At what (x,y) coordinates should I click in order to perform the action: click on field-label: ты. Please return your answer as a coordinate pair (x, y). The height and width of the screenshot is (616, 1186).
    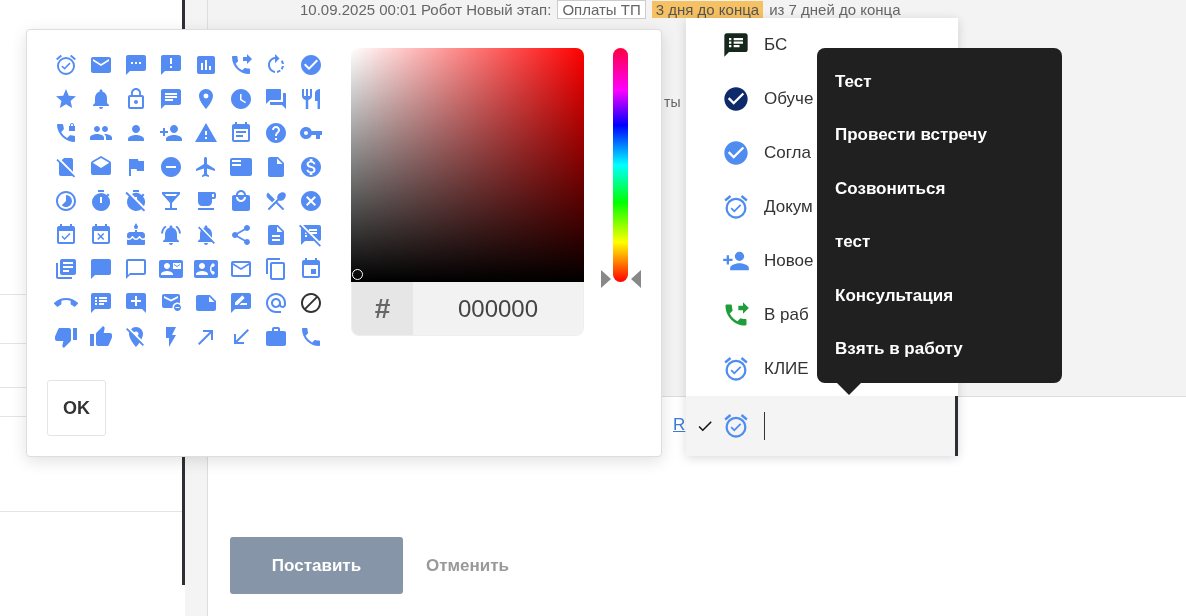
    Looking at the image, I should click on (672, 102).